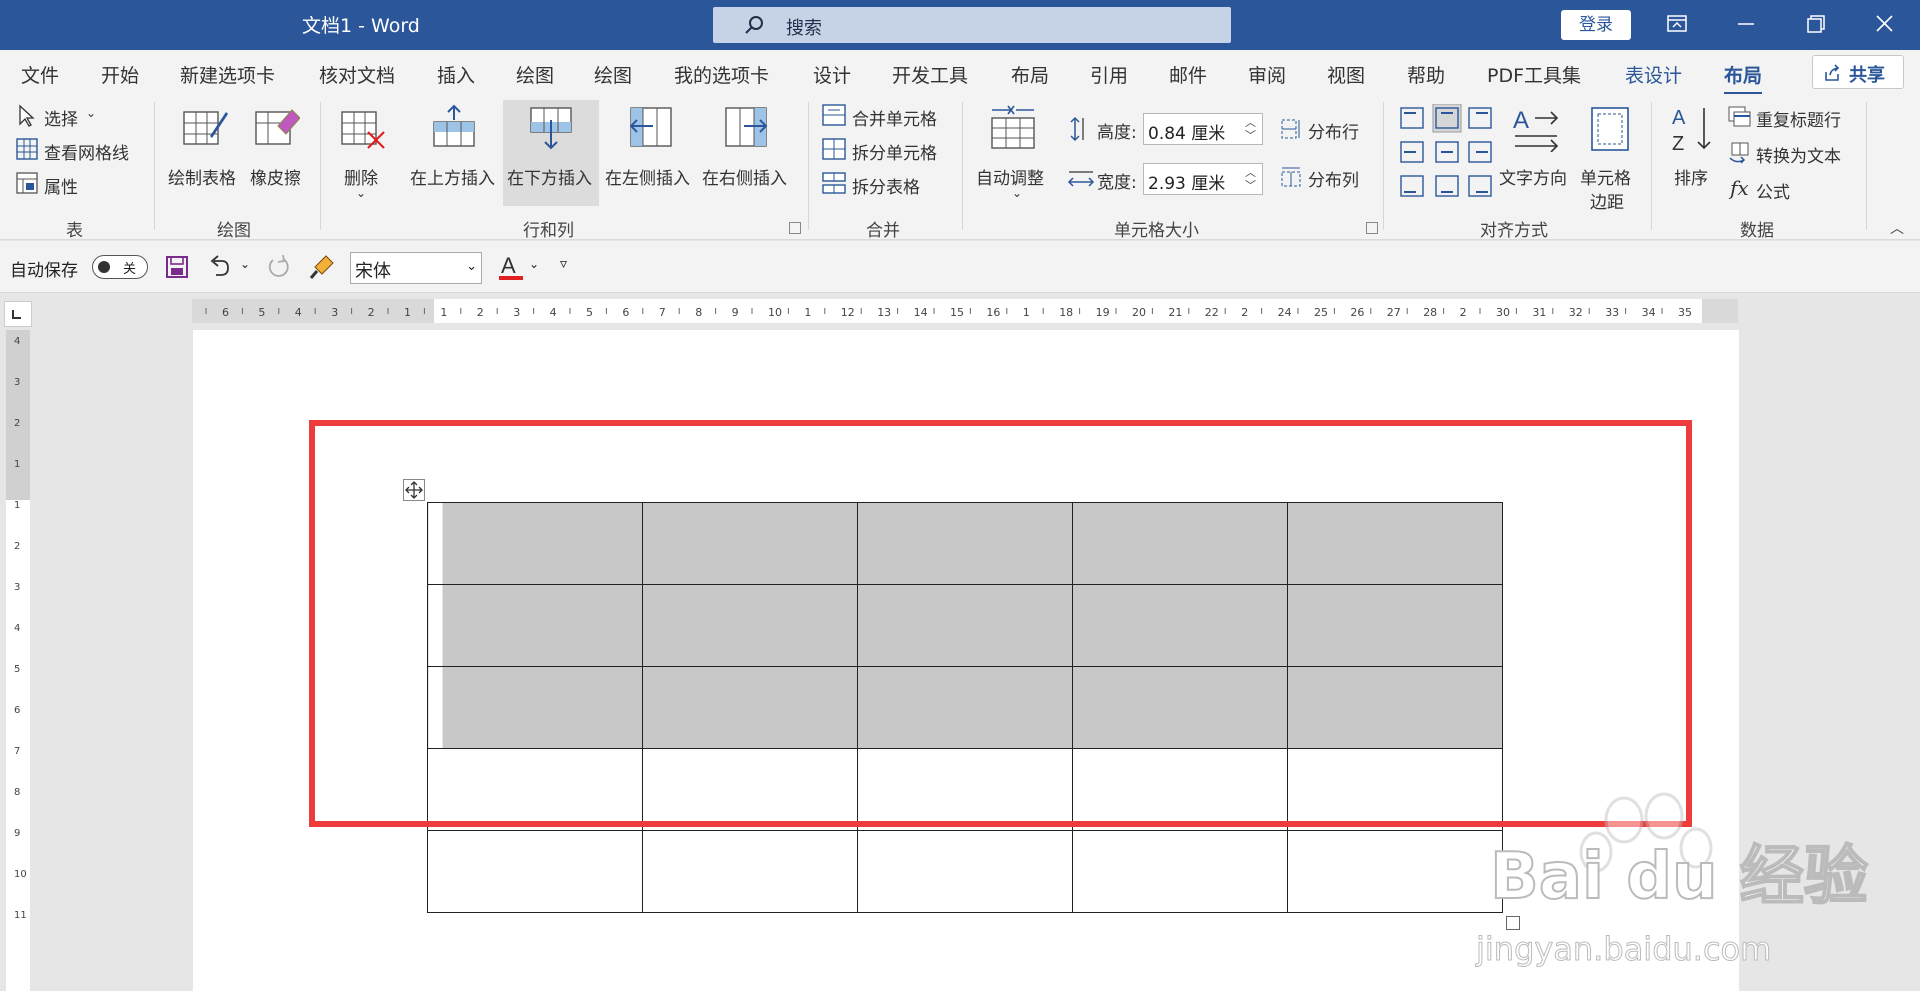  What do you see at coordinates (534, 264) in the screenshot?
I see `font-color-dropdown-icon: ⌄` at bounding box center [534, 264].